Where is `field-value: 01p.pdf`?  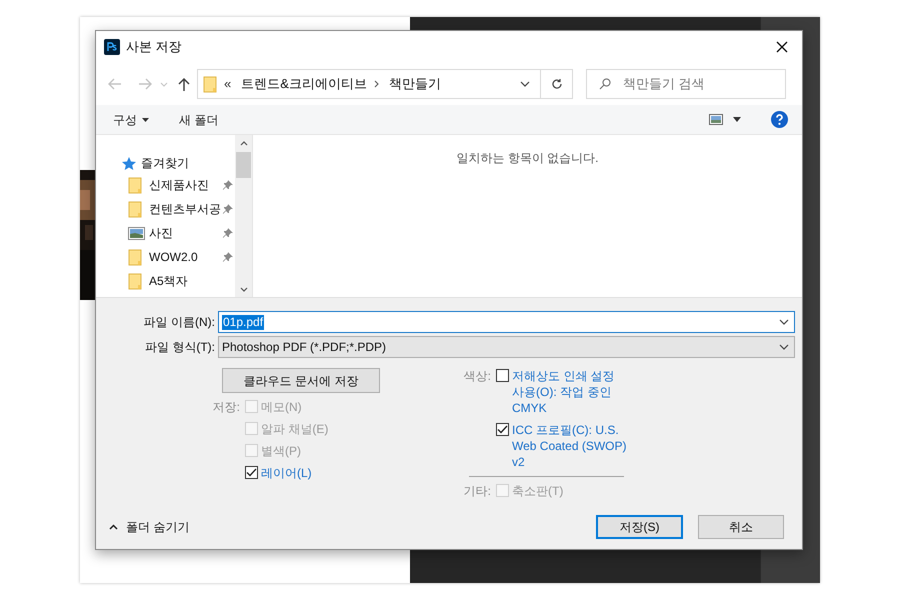
field-value: 01p.pdf is located at coordinates (243, 322).